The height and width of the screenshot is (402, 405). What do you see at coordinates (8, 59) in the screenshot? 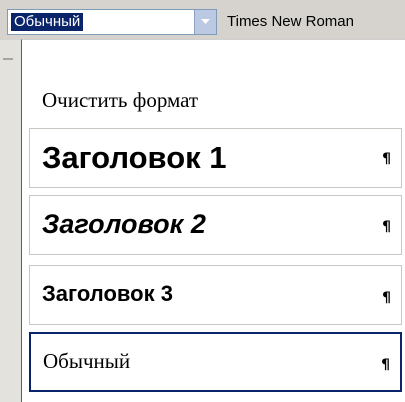
I see `ruler-tick` at bounding box center [8, 59].